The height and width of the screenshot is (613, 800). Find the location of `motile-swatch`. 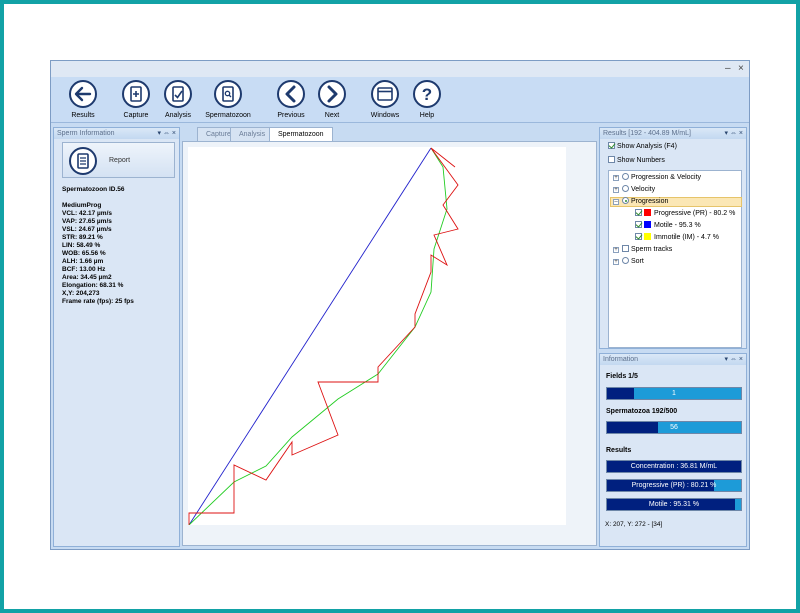

motile-swatch is located at coordinates (647, 224).